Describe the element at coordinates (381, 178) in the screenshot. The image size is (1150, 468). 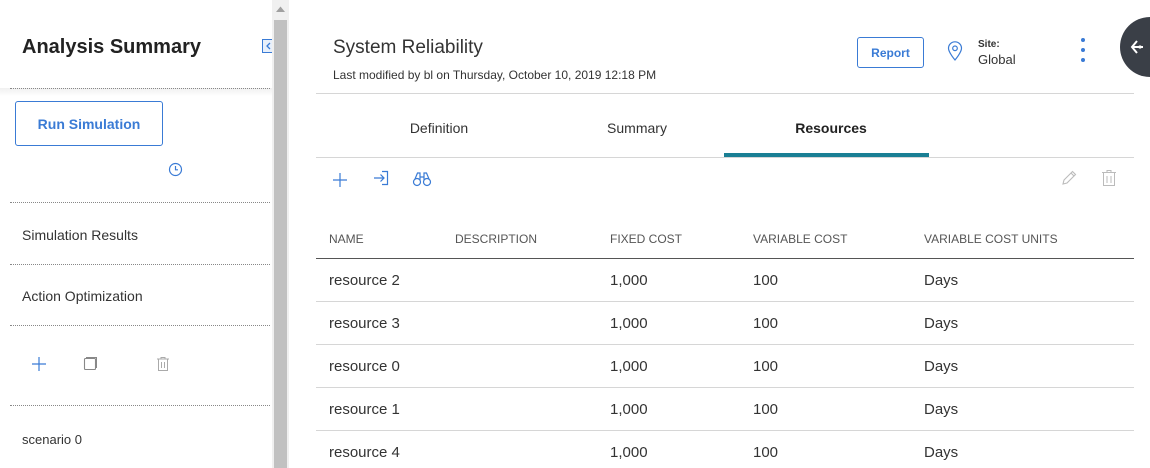
I see `import-icon` at that location.